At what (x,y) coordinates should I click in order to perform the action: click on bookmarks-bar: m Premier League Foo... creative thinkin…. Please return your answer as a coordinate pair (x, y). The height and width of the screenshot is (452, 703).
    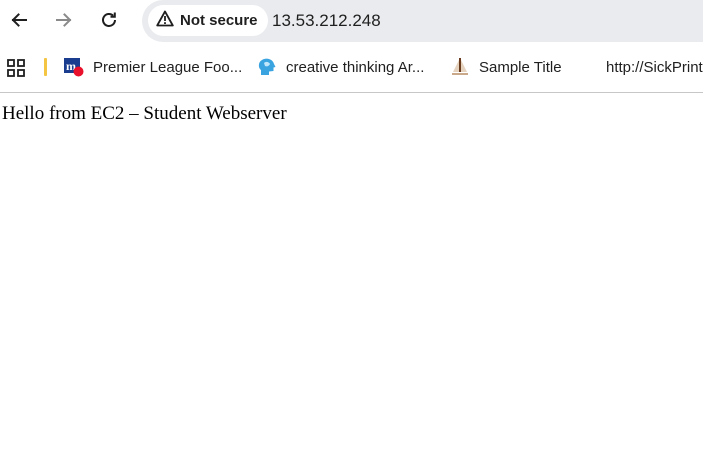
    Looking at the image, I should click on (351, 68).